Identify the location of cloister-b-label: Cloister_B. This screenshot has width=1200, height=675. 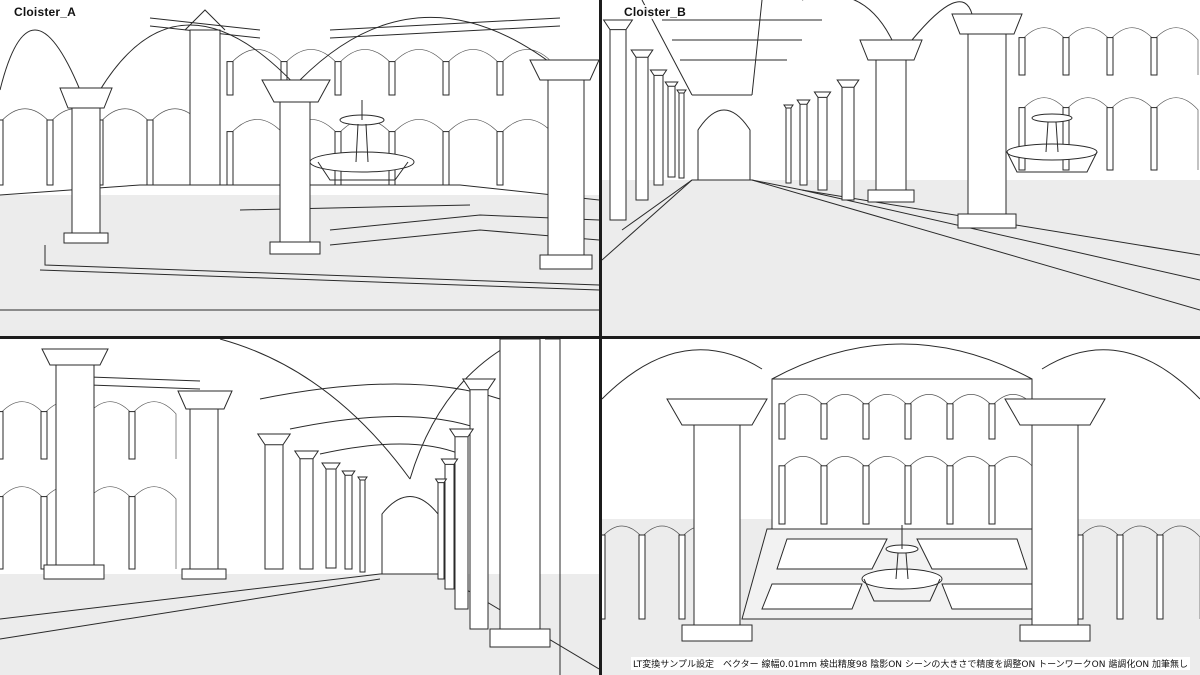
(655, 12).